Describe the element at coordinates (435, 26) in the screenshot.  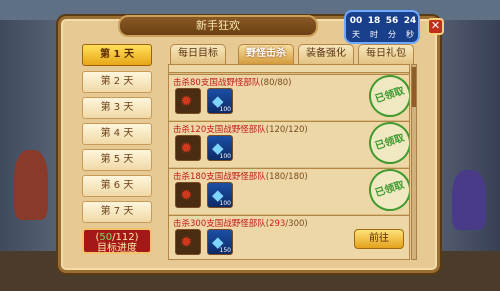
I see `close-button: ✕` at that location.